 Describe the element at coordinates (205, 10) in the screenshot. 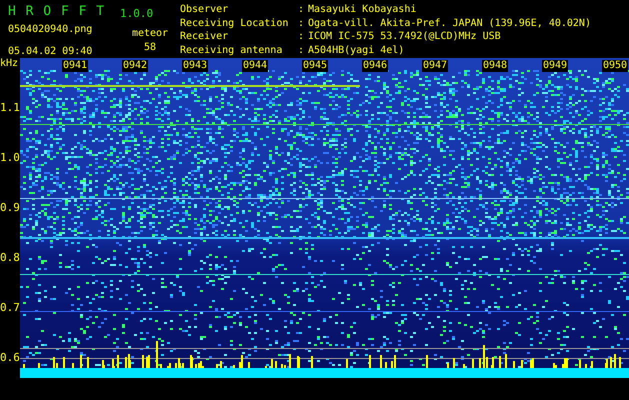

I see `info-label: Observer` at that location.